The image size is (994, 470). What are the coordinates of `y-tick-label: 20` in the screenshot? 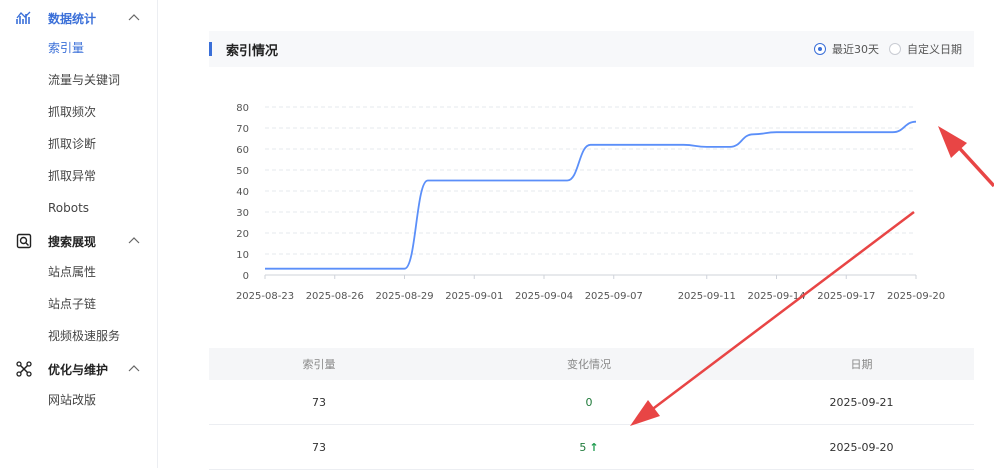 It's located at (242, 234).